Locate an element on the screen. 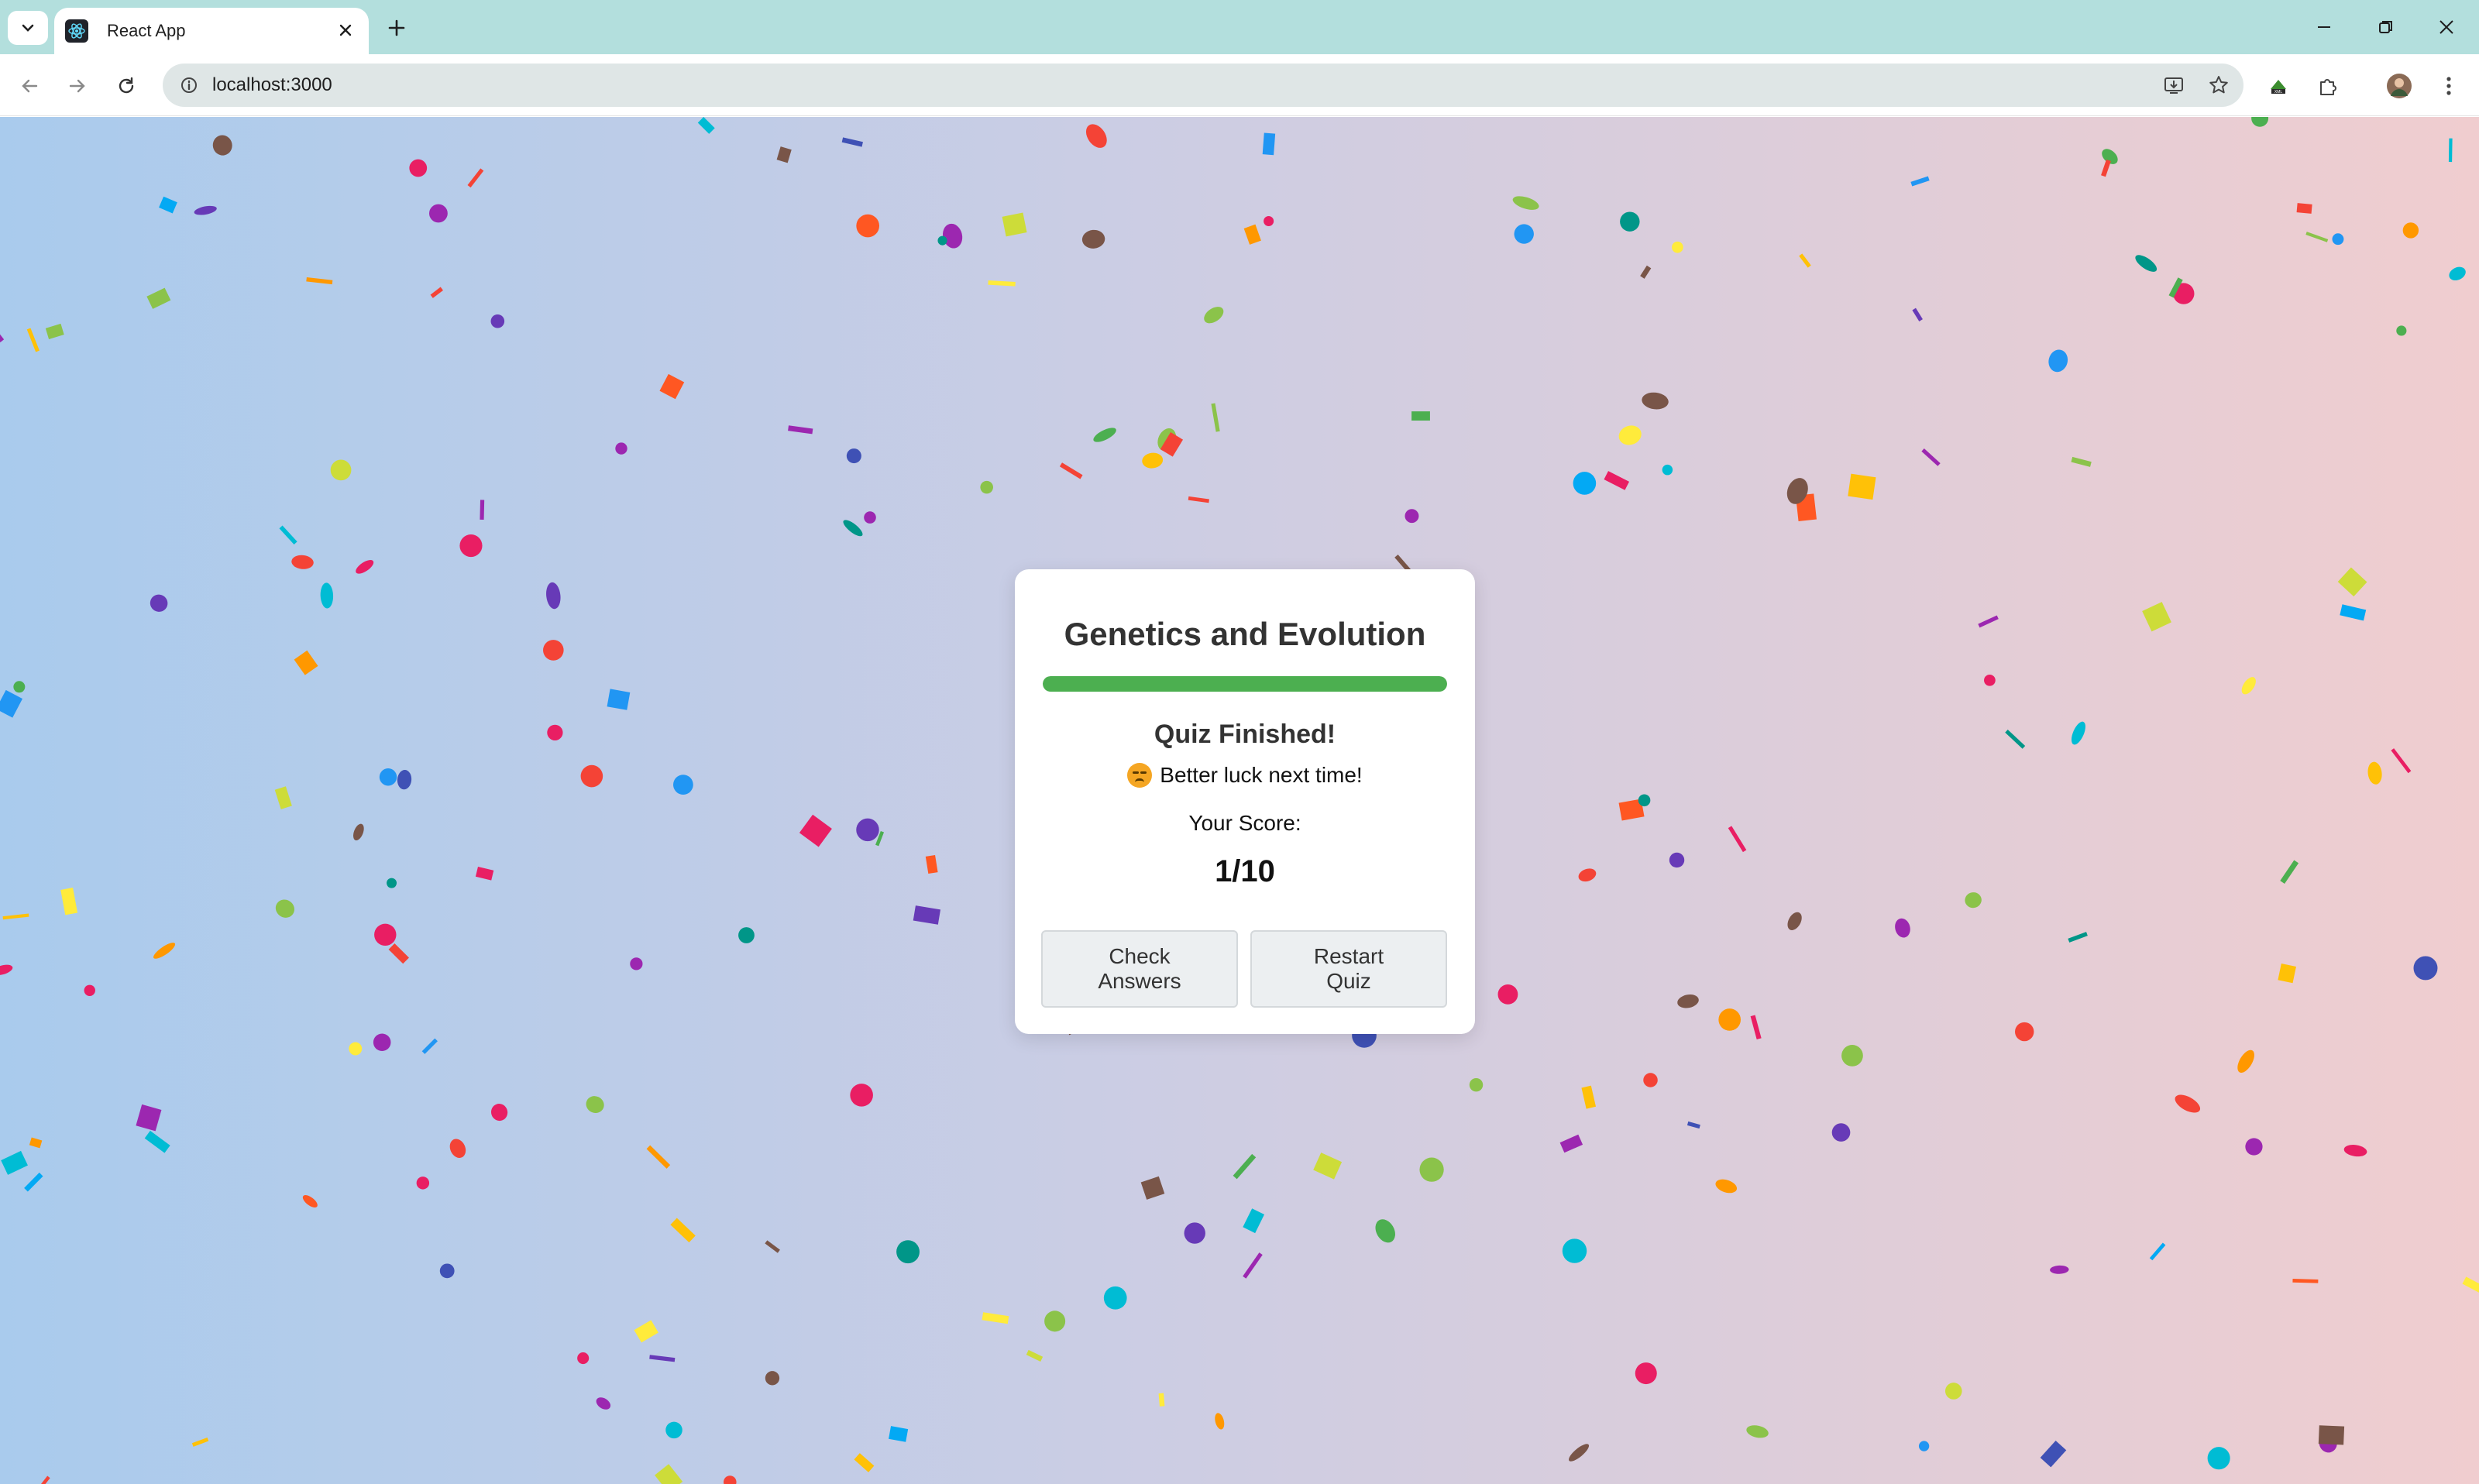 The image size is (2479, 1484). site-info-icon is located at coordinates (189, 85).